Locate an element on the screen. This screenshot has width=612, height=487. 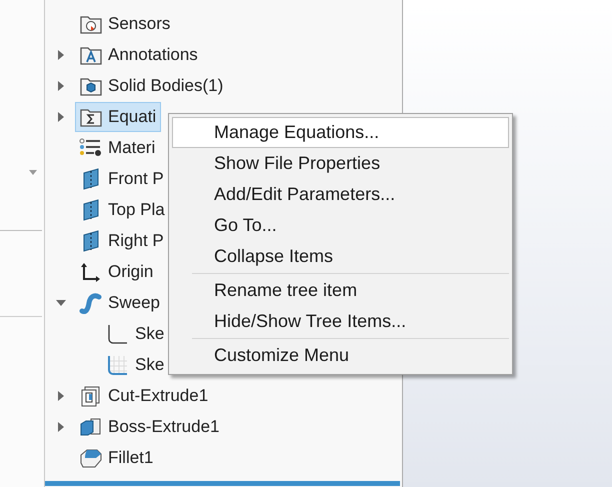
tree-item: Annotations is located at coordinates (139, 55).